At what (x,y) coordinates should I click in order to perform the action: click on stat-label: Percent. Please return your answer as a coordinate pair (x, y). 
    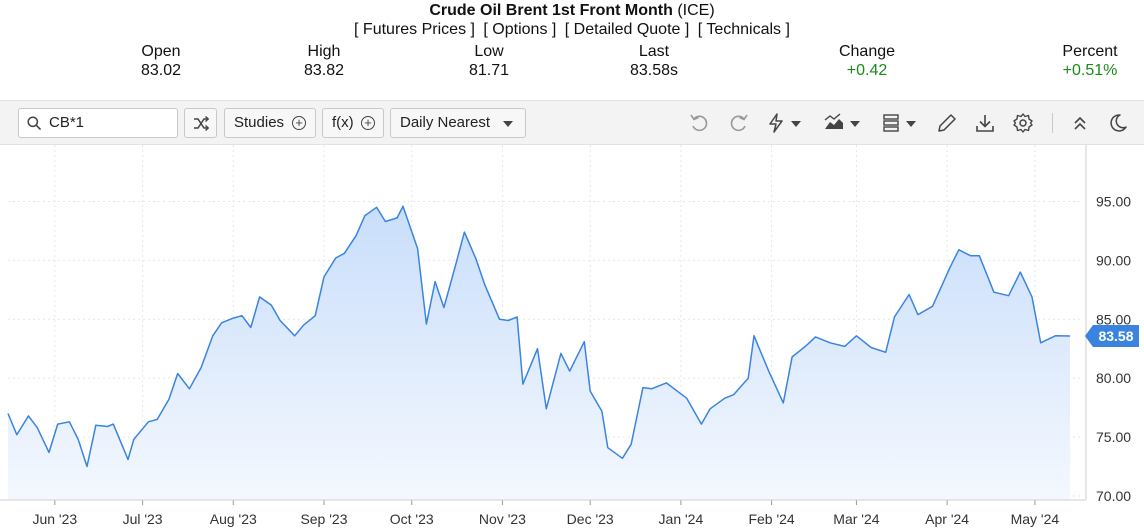
    Looking at the image, I should click on (1090, 51).